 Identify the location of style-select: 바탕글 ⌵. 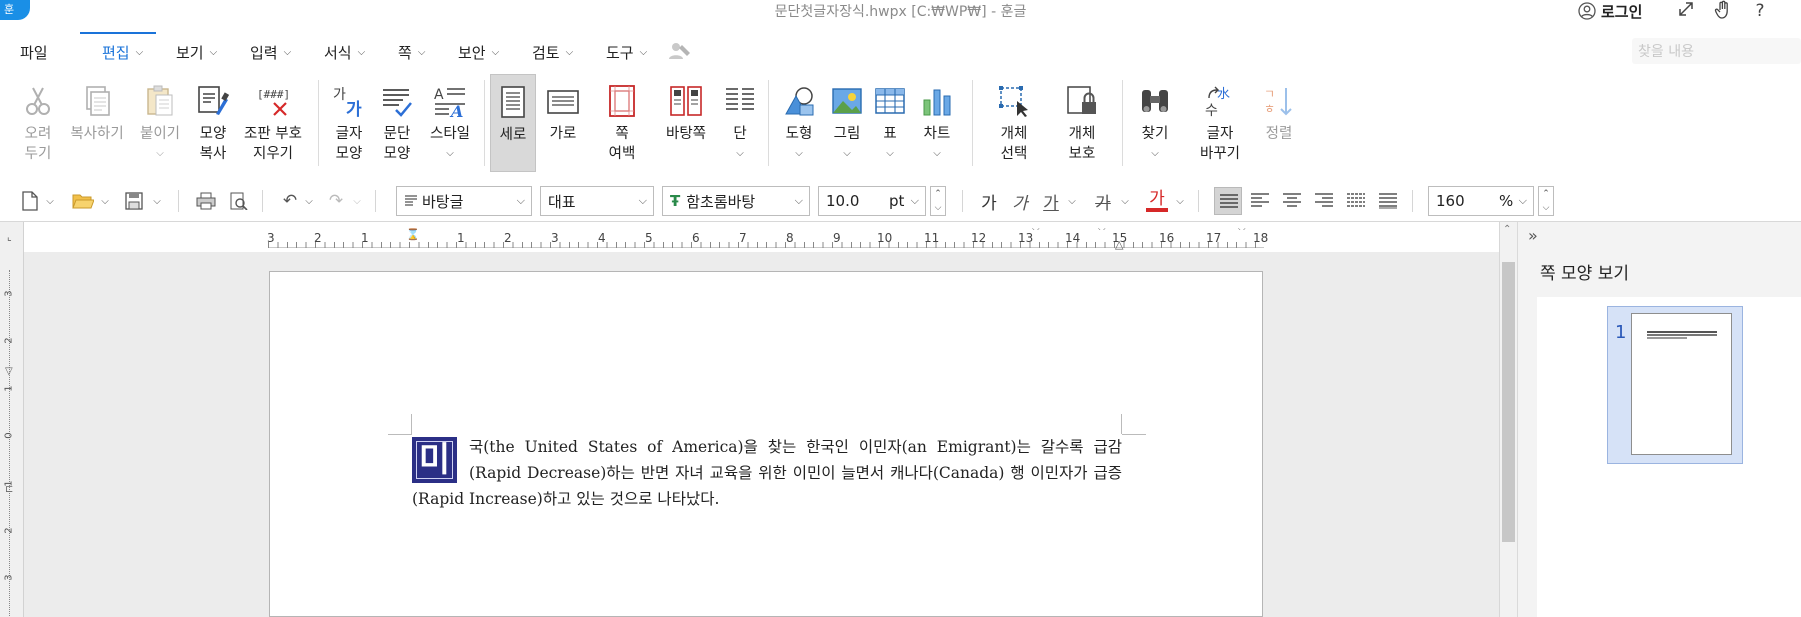
(464, 201).